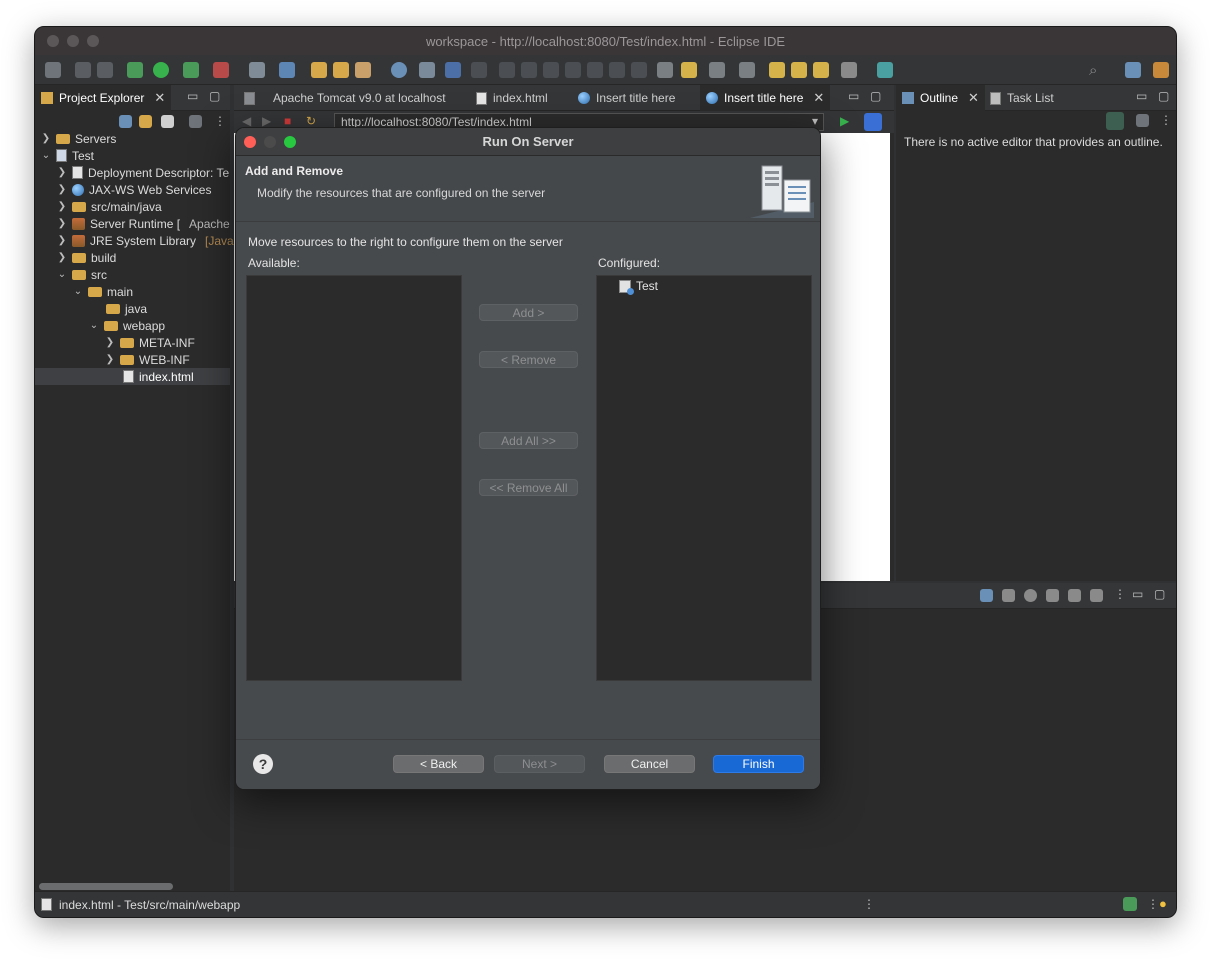 Image resolution: width=1211 pixels, height=960 pixels. I want to click on open-perspective-icon, so click(1133, 70).